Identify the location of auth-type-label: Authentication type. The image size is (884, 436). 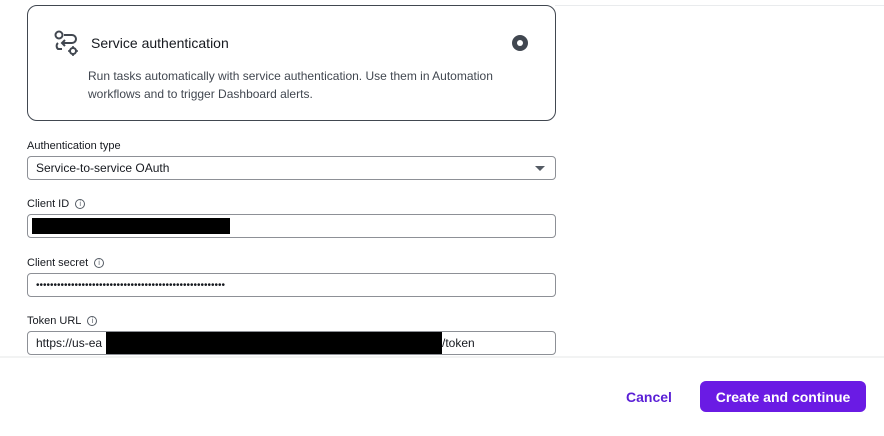
(74, 146).